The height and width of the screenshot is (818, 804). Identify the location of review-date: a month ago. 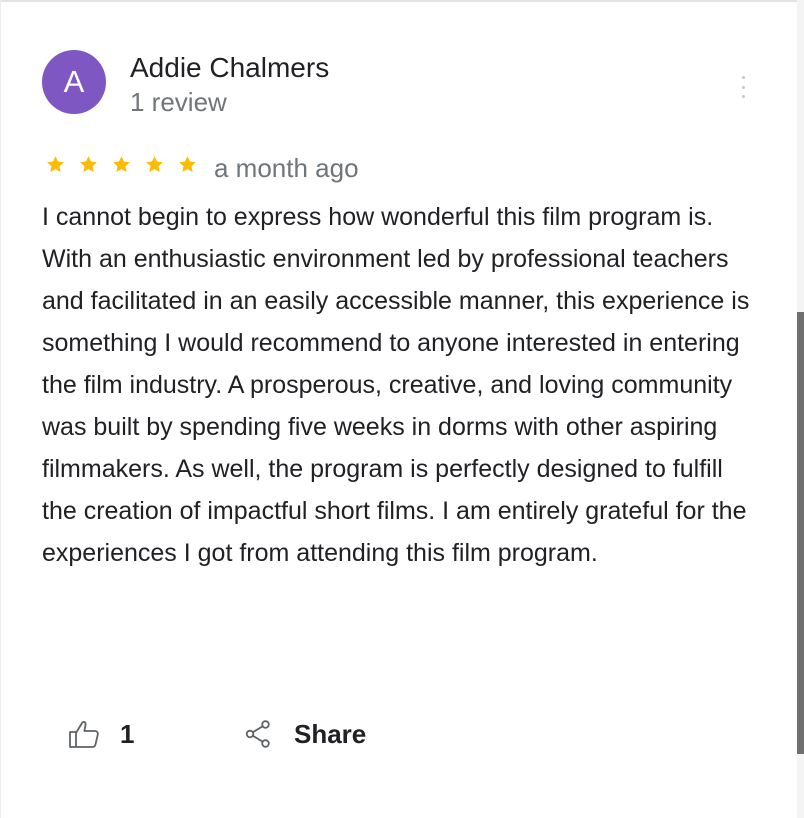
(286, 168).